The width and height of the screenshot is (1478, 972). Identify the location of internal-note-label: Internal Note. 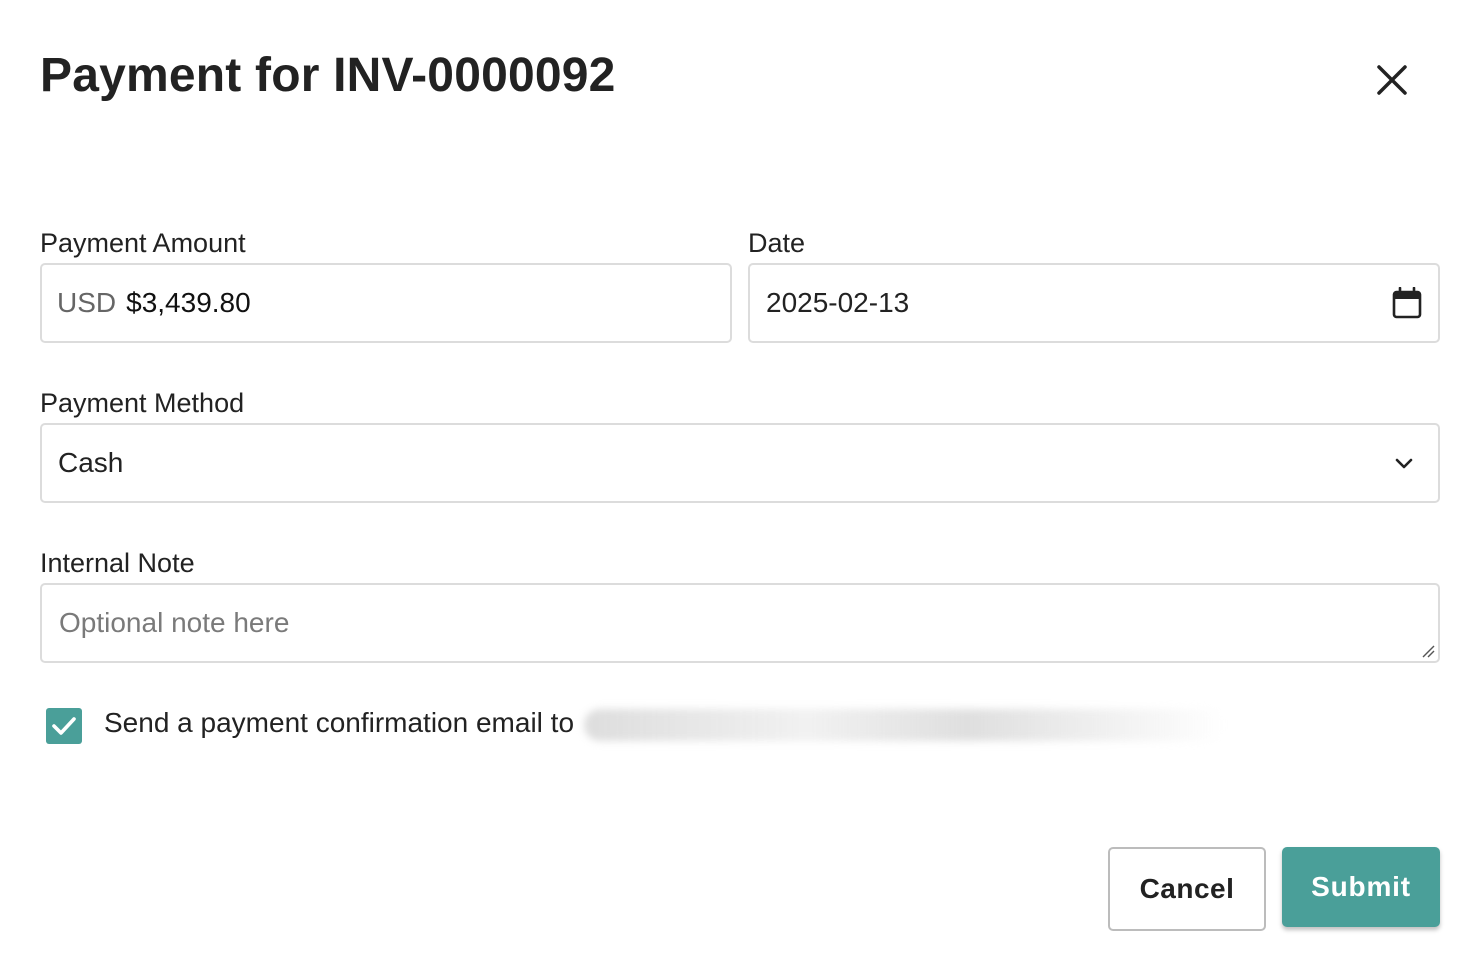
(117, 563).